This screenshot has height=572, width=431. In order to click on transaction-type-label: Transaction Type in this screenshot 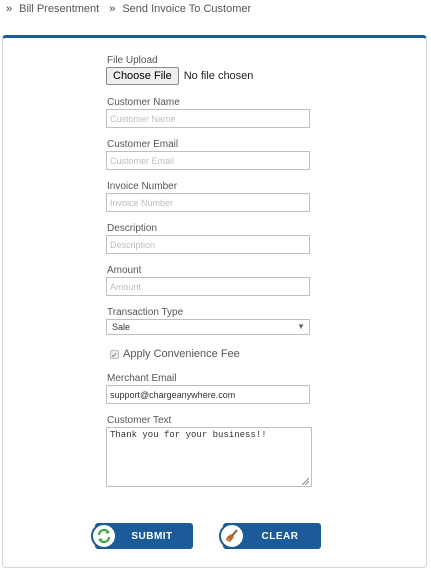, I will do `click(145, 312)`.